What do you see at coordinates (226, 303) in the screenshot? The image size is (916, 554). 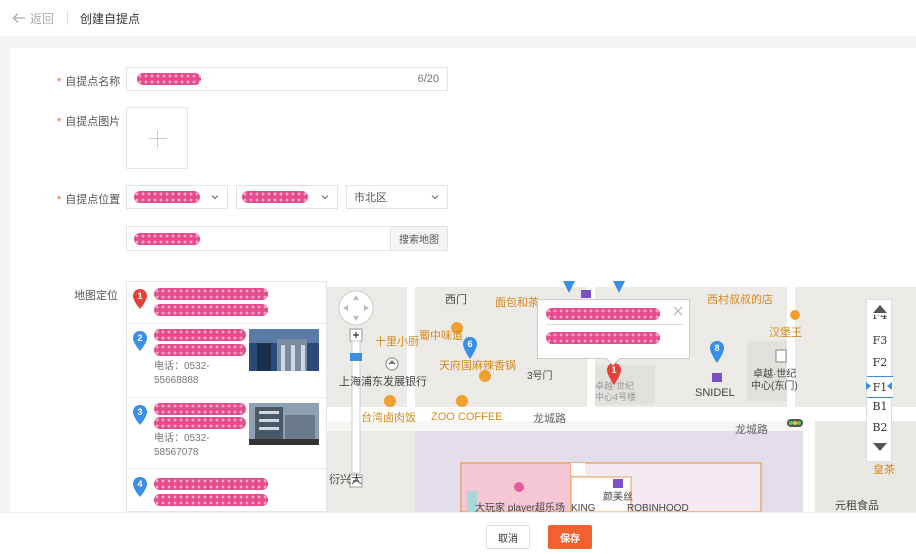 I see `list-item: 1` at bounding box center [226, 303].